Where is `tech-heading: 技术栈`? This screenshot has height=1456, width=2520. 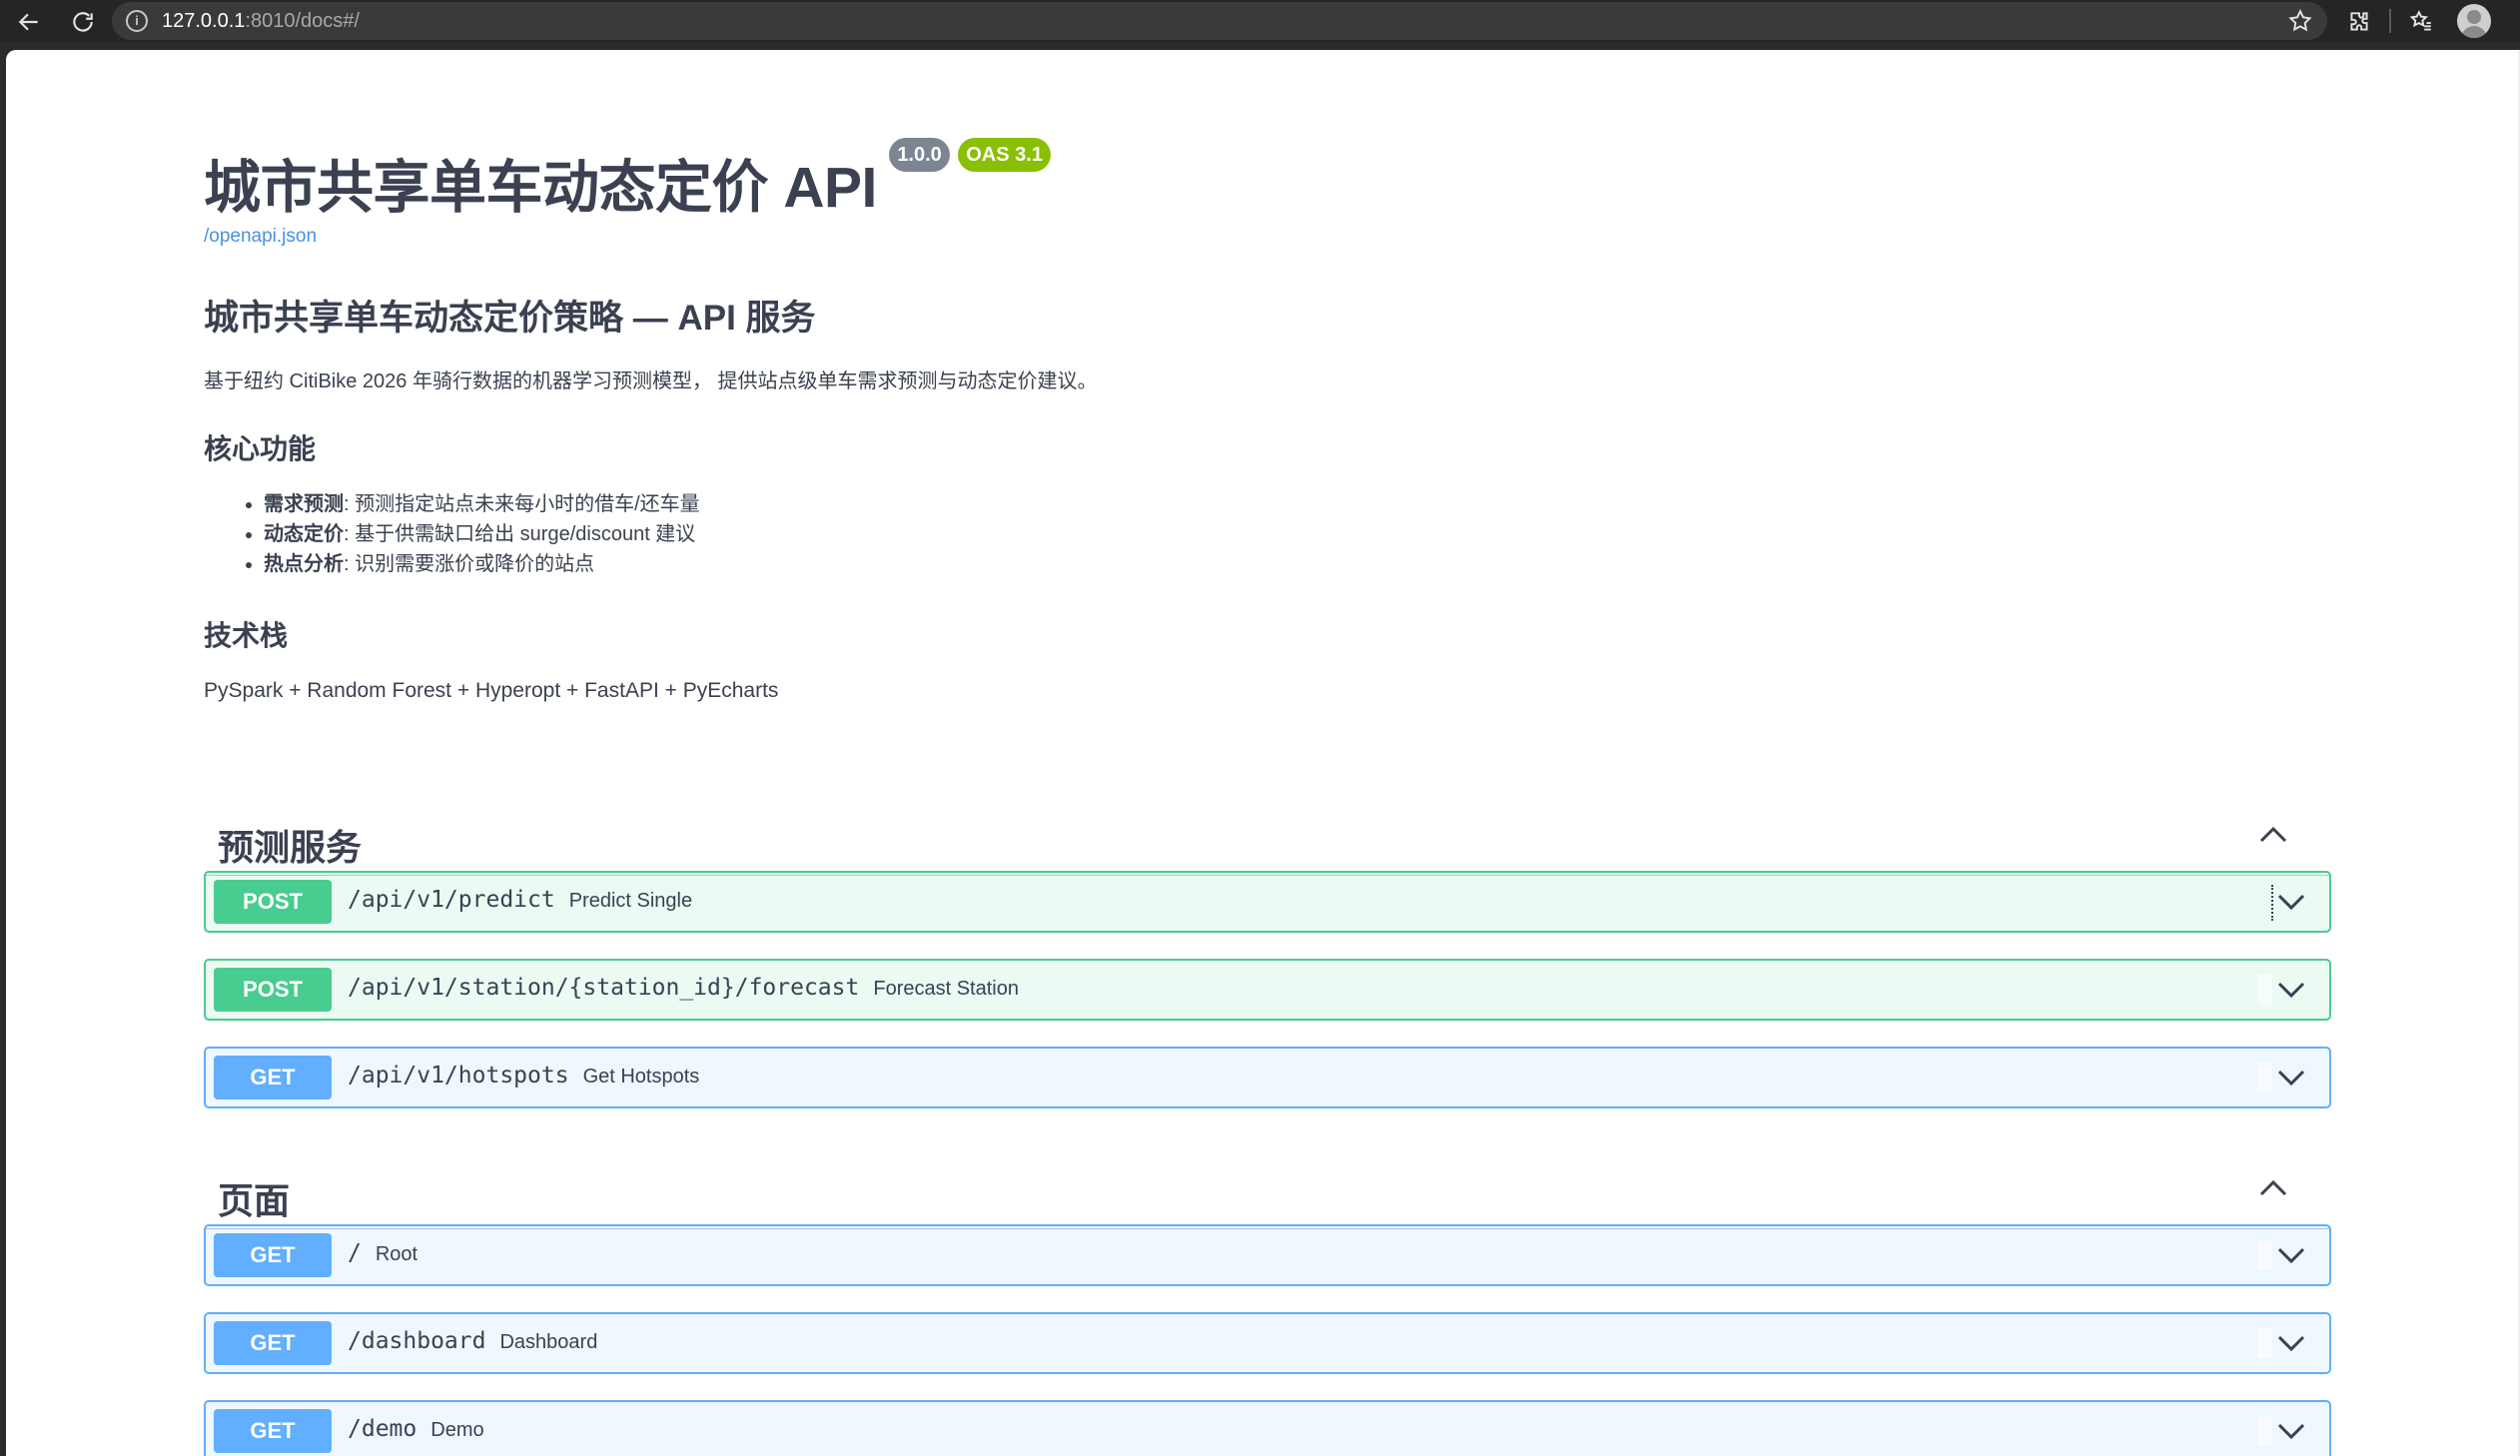 tech-heading: 技术栈 is located at coordinates (246, 636).